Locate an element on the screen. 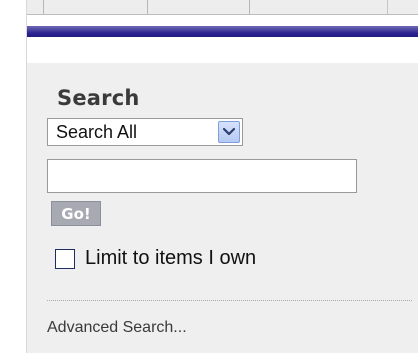 This screenshot has width=418, height=353. dropdown-button is located at coordinates (229, 132).